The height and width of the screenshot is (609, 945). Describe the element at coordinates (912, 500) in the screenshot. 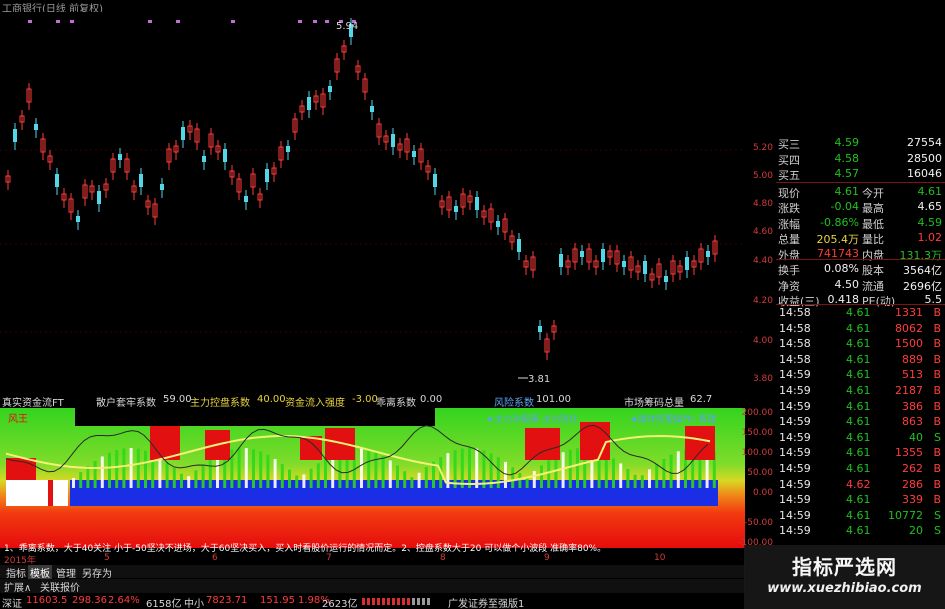

I see `tick-volume: 339` at that location.